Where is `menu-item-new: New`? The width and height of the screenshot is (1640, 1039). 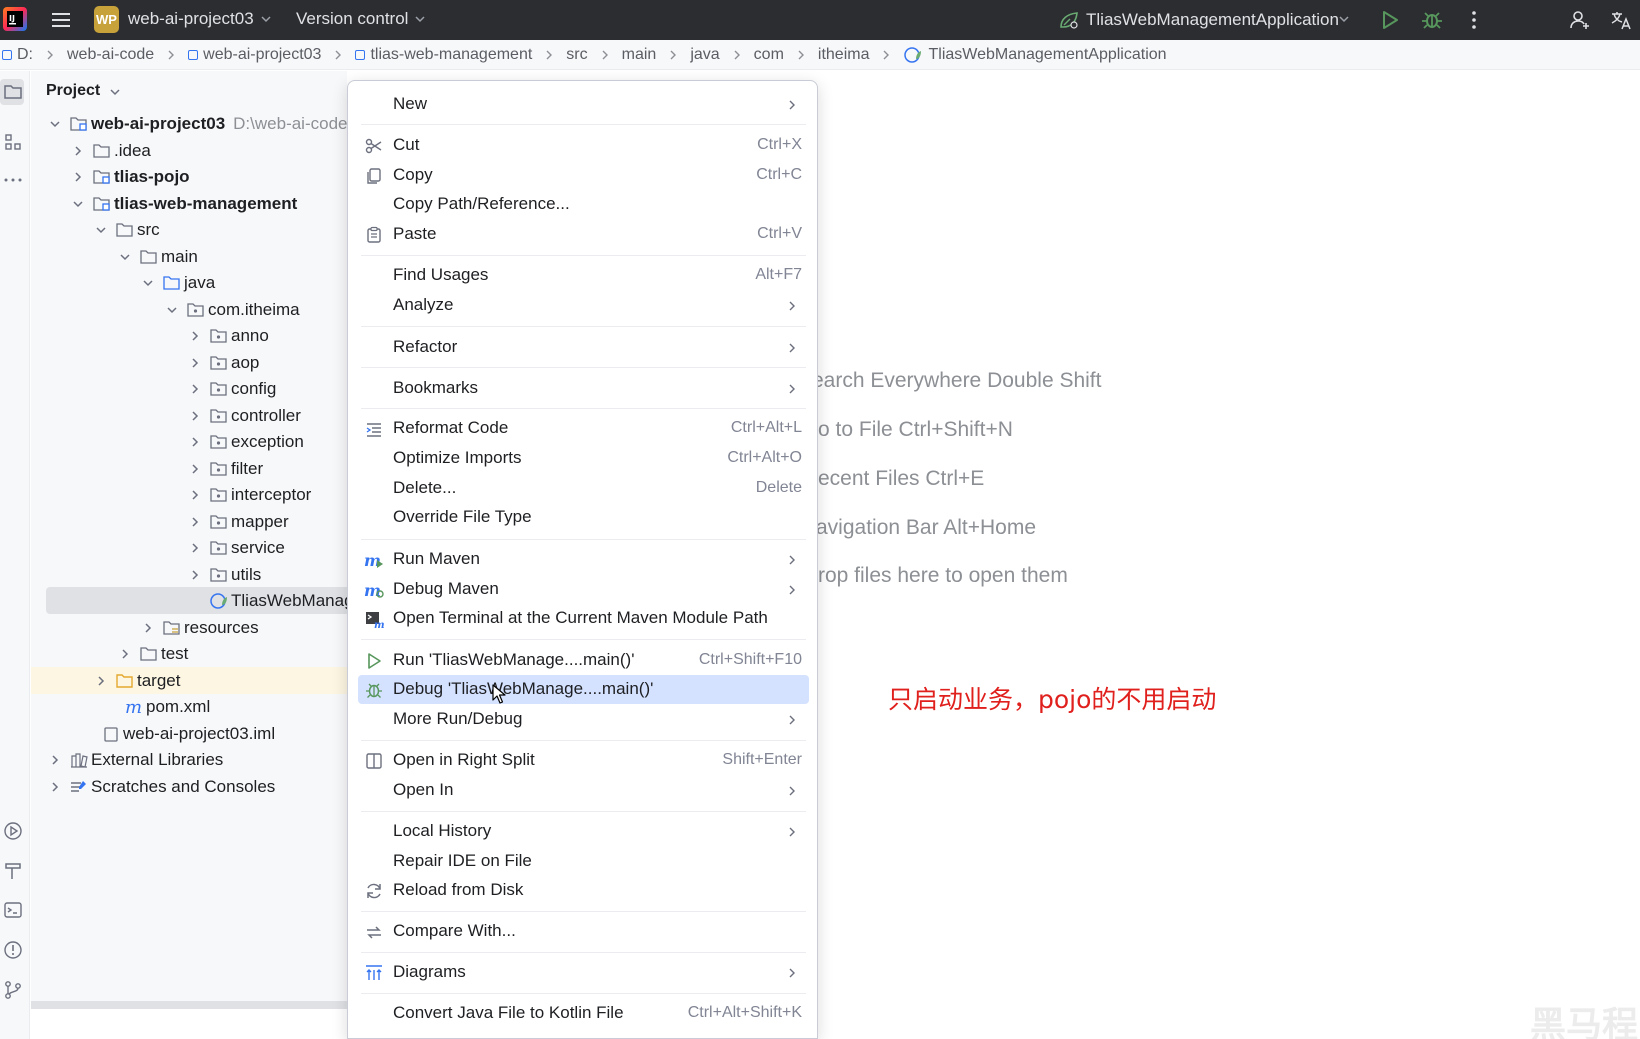
menu-item-new: New is located at coordinates (583, 104).